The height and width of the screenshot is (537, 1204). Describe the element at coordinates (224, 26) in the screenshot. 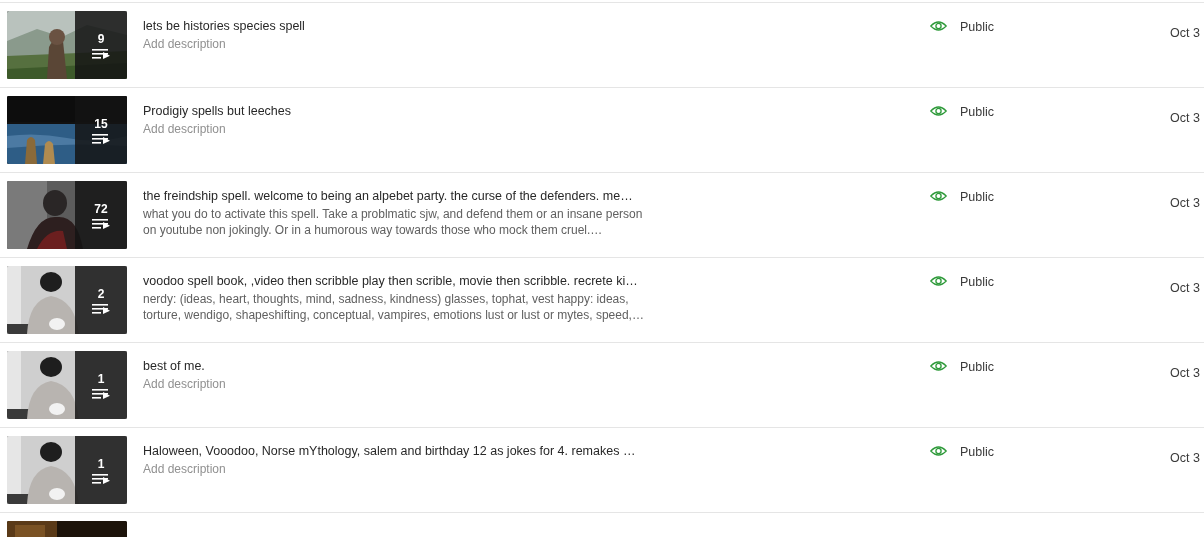

I see `playlist-title: lets be histories species spell` at that location.